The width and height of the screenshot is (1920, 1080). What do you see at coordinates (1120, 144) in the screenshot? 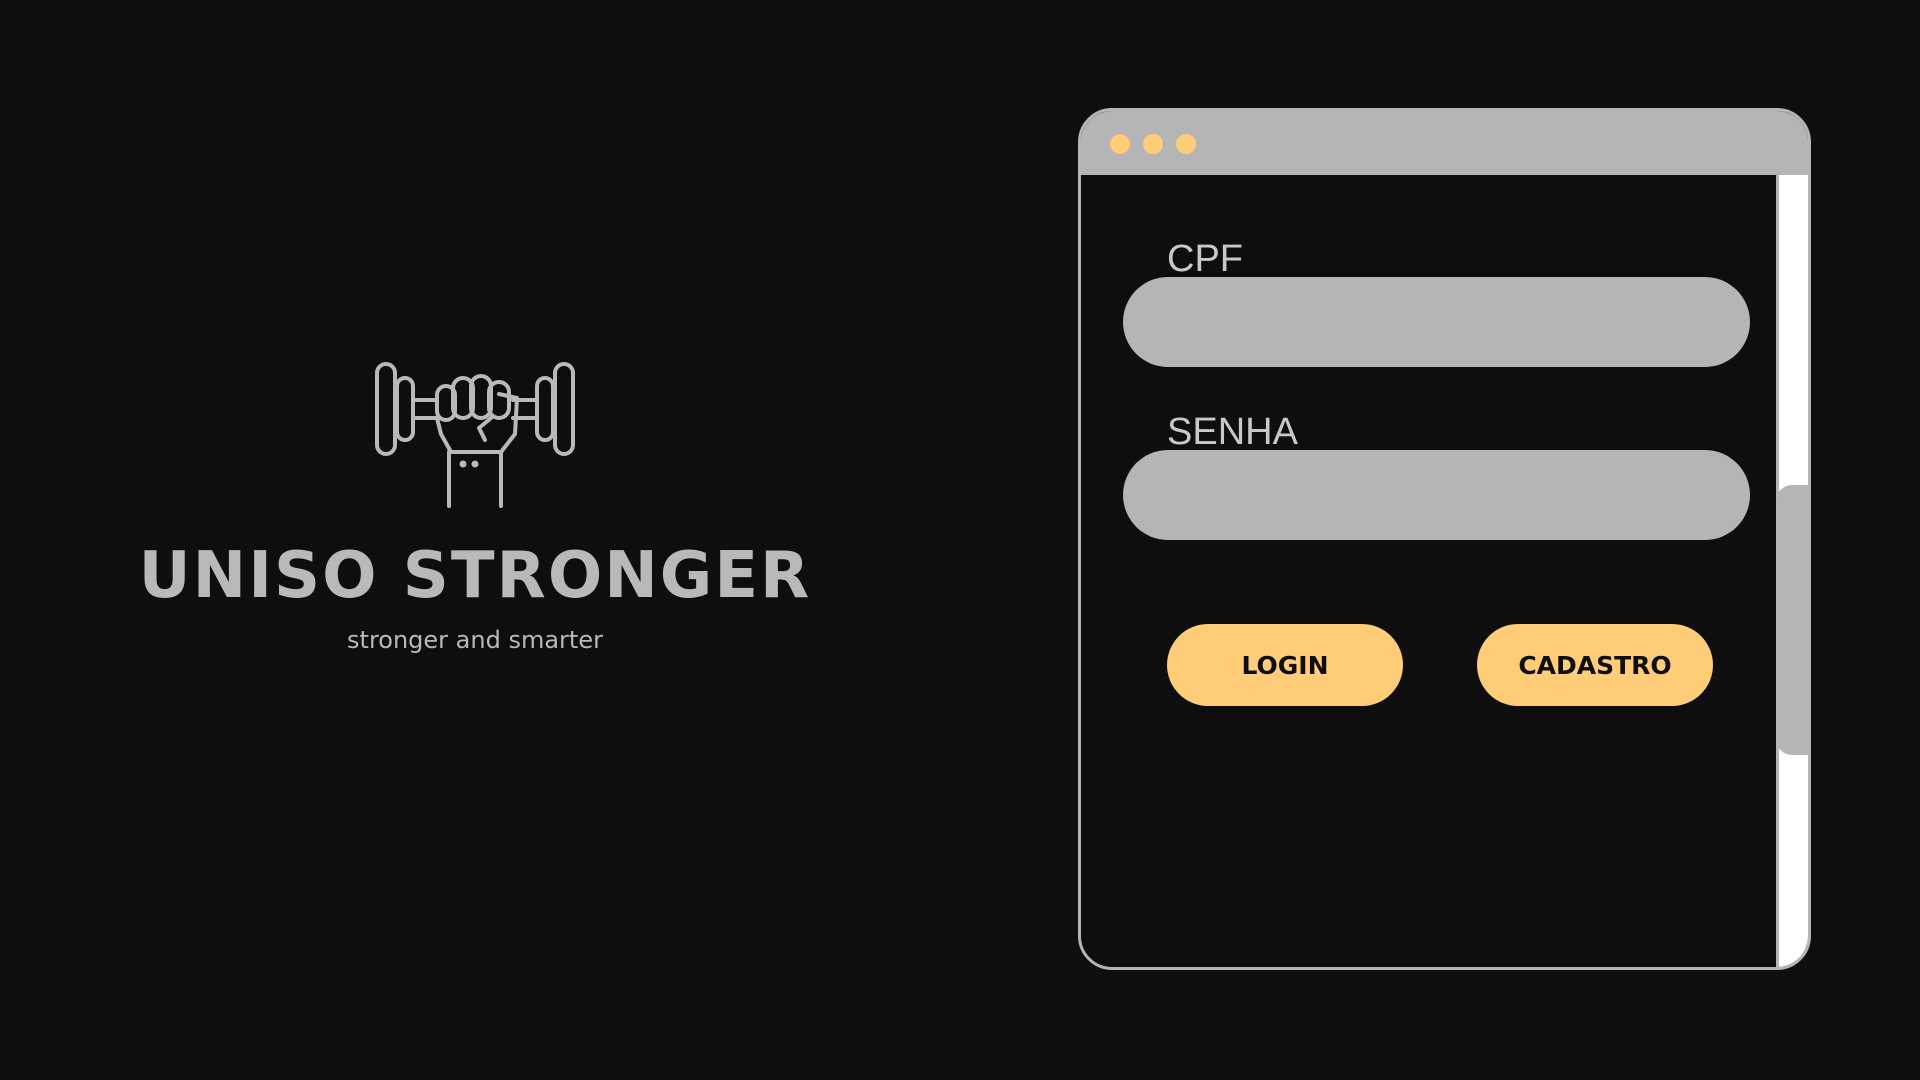
I see `window-dot-close` at bounding box center [1120, 144].